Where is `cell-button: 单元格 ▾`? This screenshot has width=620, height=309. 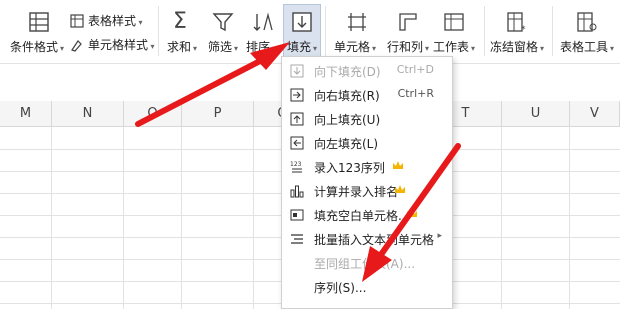 cell-button: 单元格 ▾ is located at coordinates (359, 30).